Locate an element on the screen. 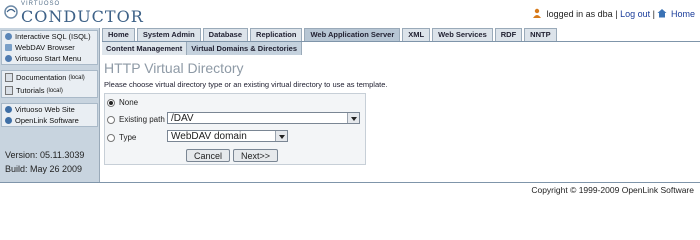  tab-database: Database is located at coordinates (225, 34).